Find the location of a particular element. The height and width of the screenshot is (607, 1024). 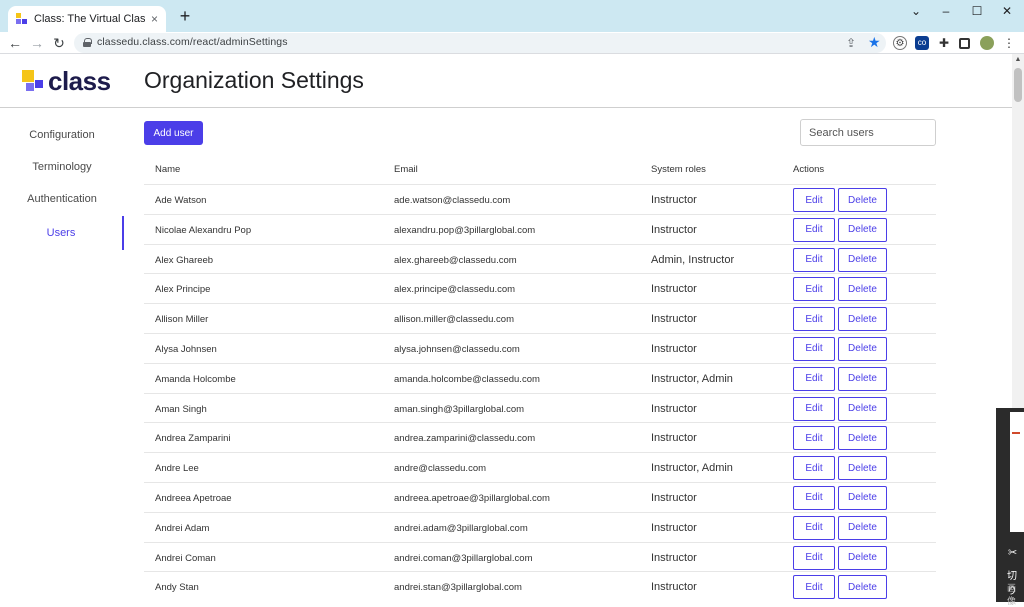

snip-tool-icon: ✂ is located at coordinates (1013, 553).